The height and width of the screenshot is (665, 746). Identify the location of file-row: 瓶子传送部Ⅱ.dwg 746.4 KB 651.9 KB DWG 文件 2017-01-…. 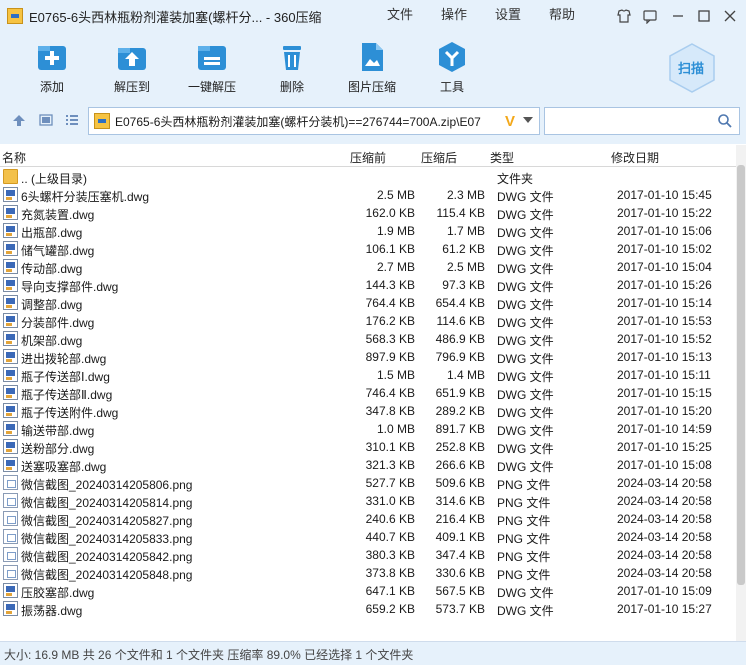
(373, 393).